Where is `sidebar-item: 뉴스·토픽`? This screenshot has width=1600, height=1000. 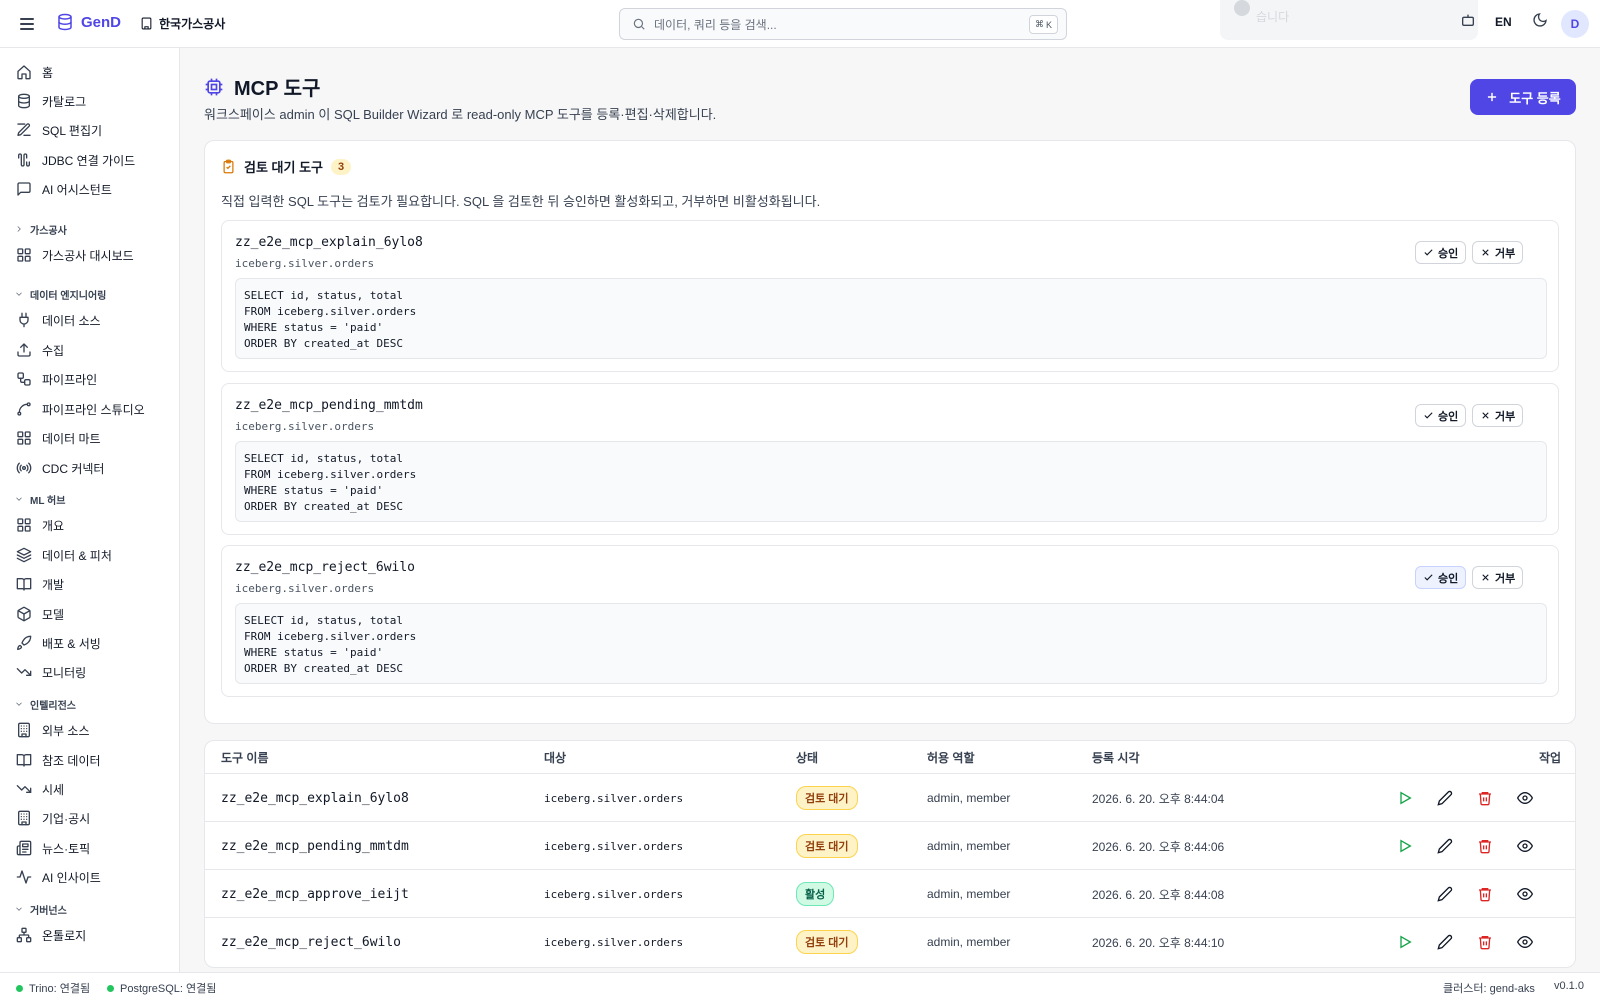
sidebar-item: 뉴스·토픽 is located at coordinates (53, 848).